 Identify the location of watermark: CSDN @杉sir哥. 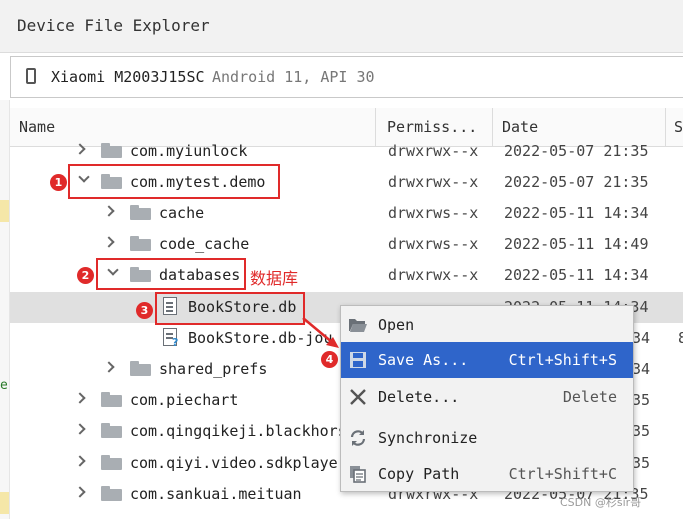
(601, 502).